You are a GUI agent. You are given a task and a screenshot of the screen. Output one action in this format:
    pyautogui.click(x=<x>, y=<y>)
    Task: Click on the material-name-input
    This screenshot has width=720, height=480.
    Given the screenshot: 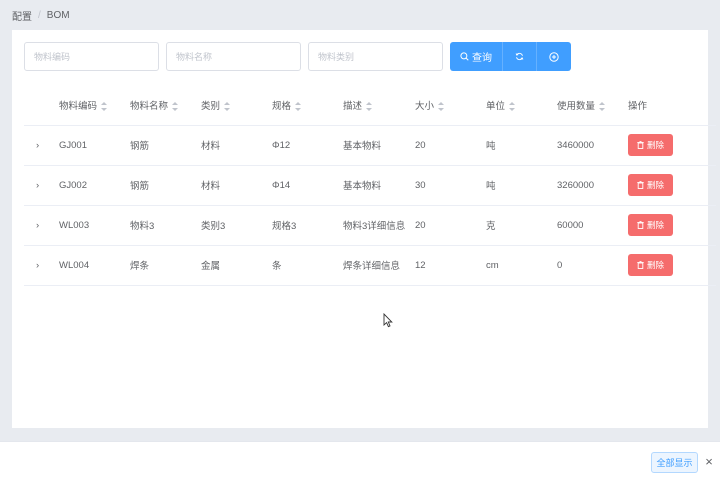 What is the action you would take?
    pyautogui.click(x=233, y=56)
    